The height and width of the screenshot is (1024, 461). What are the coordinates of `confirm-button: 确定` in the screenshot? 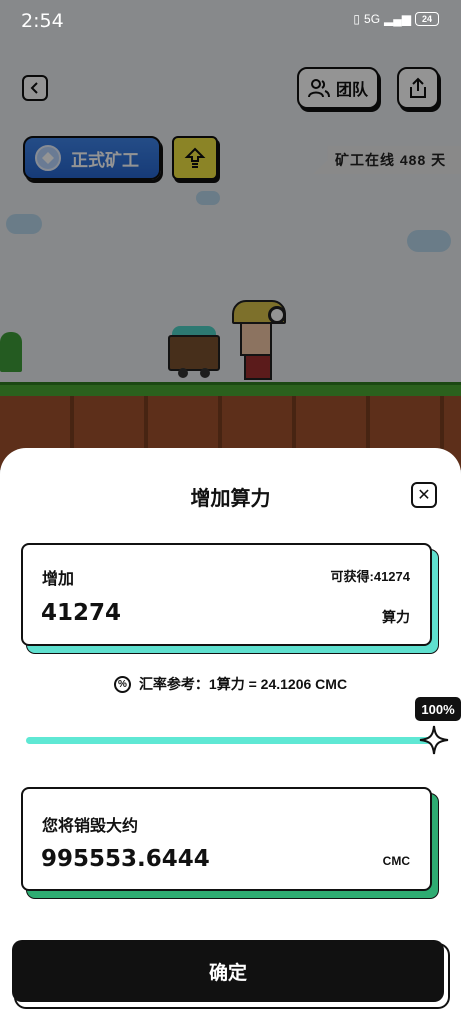 It's located at (228, 971).